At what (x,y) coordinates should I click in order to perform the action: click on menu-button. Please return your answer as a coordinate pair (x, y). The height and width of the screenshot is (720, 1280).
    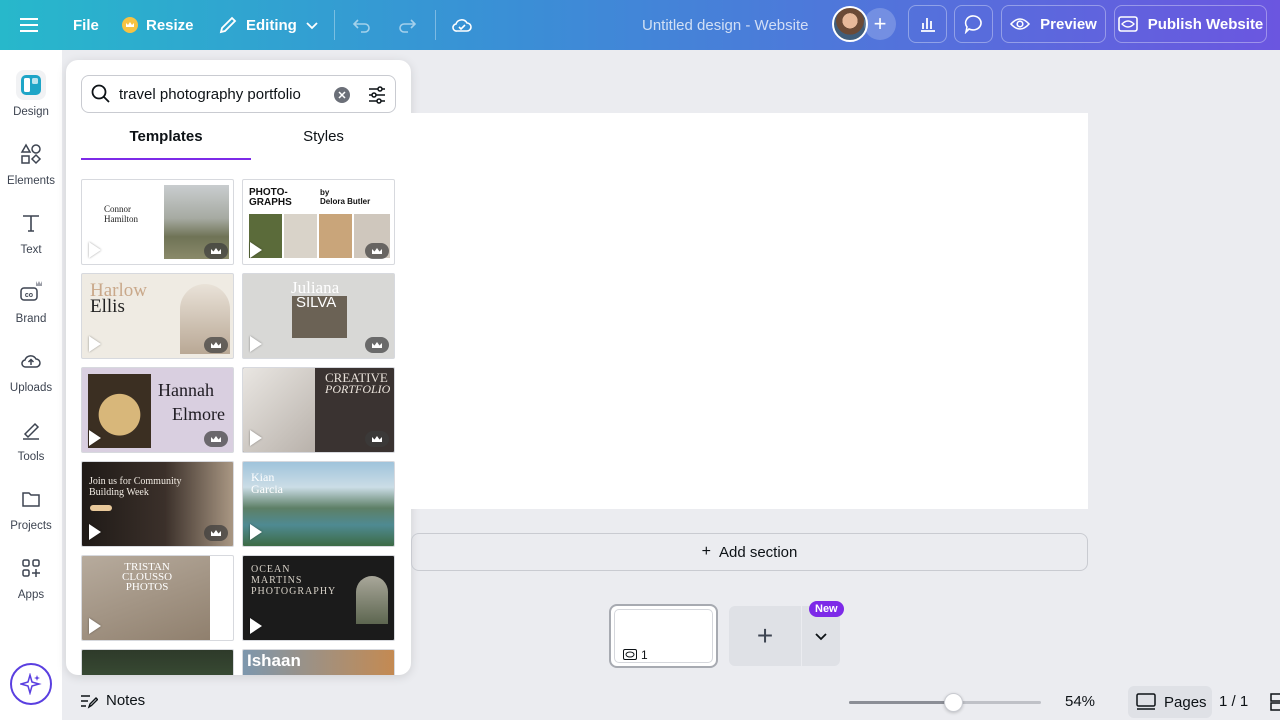
    Looking at the image, I should click on (30, 25).